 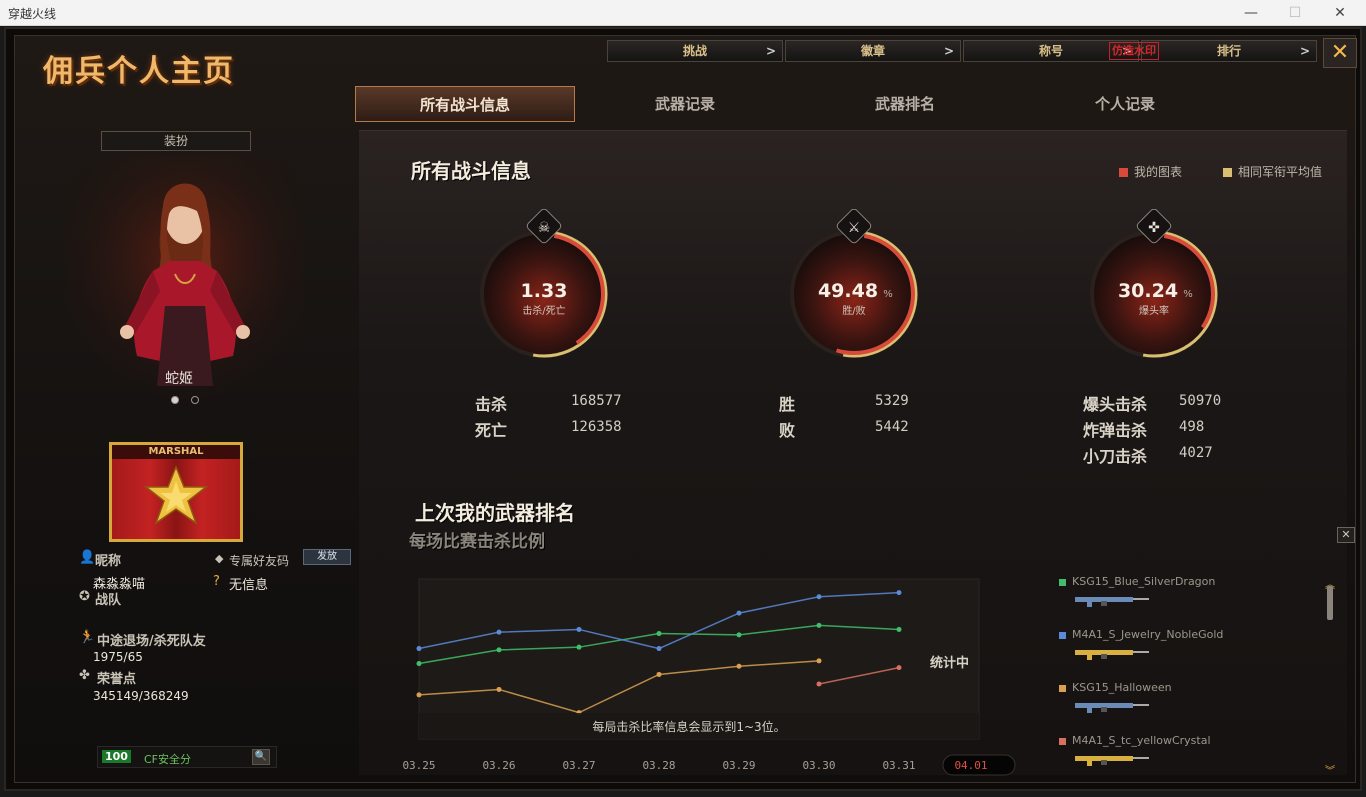 What do you see at coordinates (1330, 676) in the screenshot?
I see `weapon-list-scrollbar: ︽ ︾` at bounding box center [1330, 676].